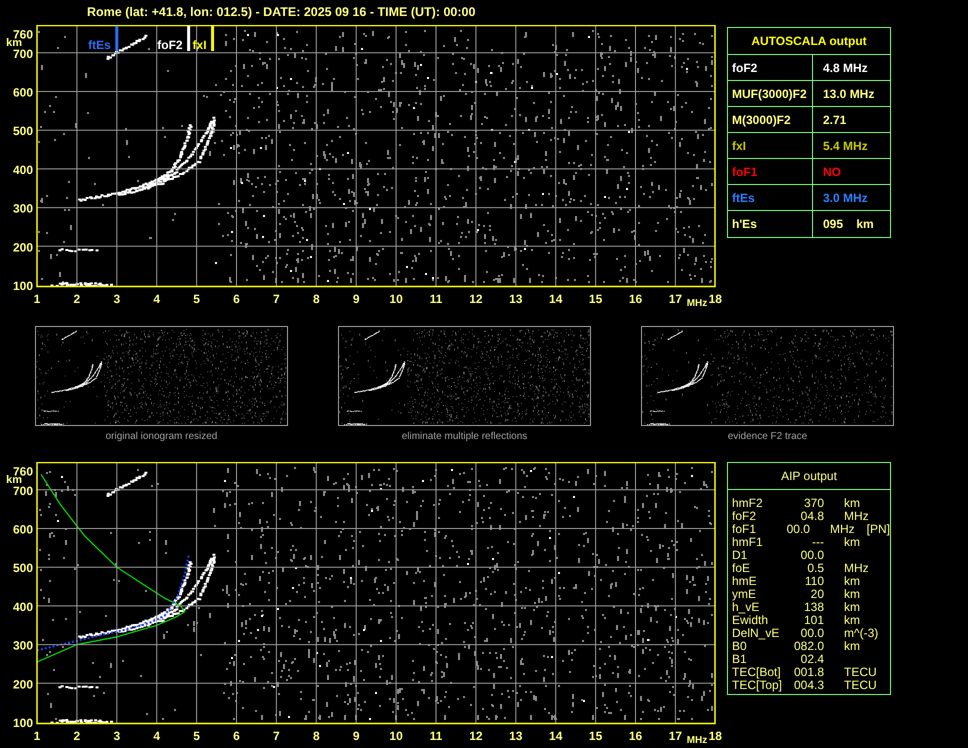  What do you see at coordinates (751, 620) in the screenshot?
I see `parameter-name: Ewidth` at bounding box center [751, 620].